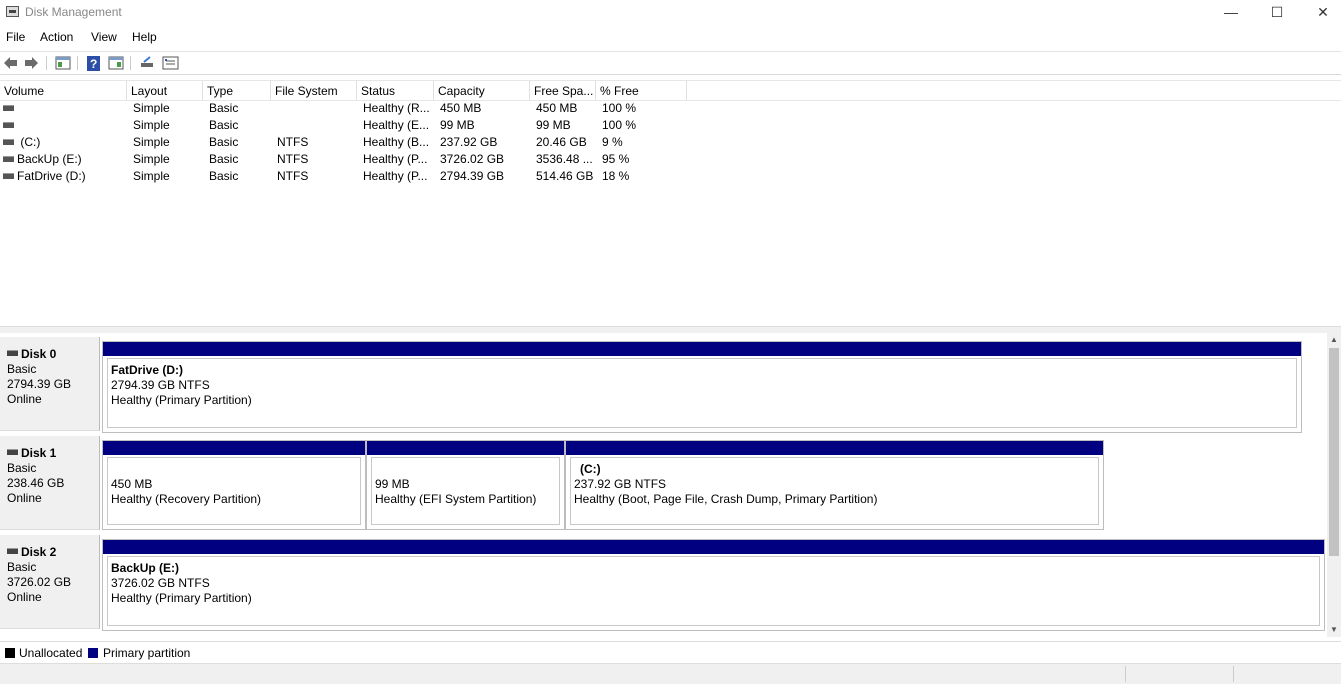 The height and width of the screenshot is (684, 1341). What do you see at coordinates (145, 568) in the screenshot?
I see `partition-name: BackUp (E:)` at bounding box center [145, 568].